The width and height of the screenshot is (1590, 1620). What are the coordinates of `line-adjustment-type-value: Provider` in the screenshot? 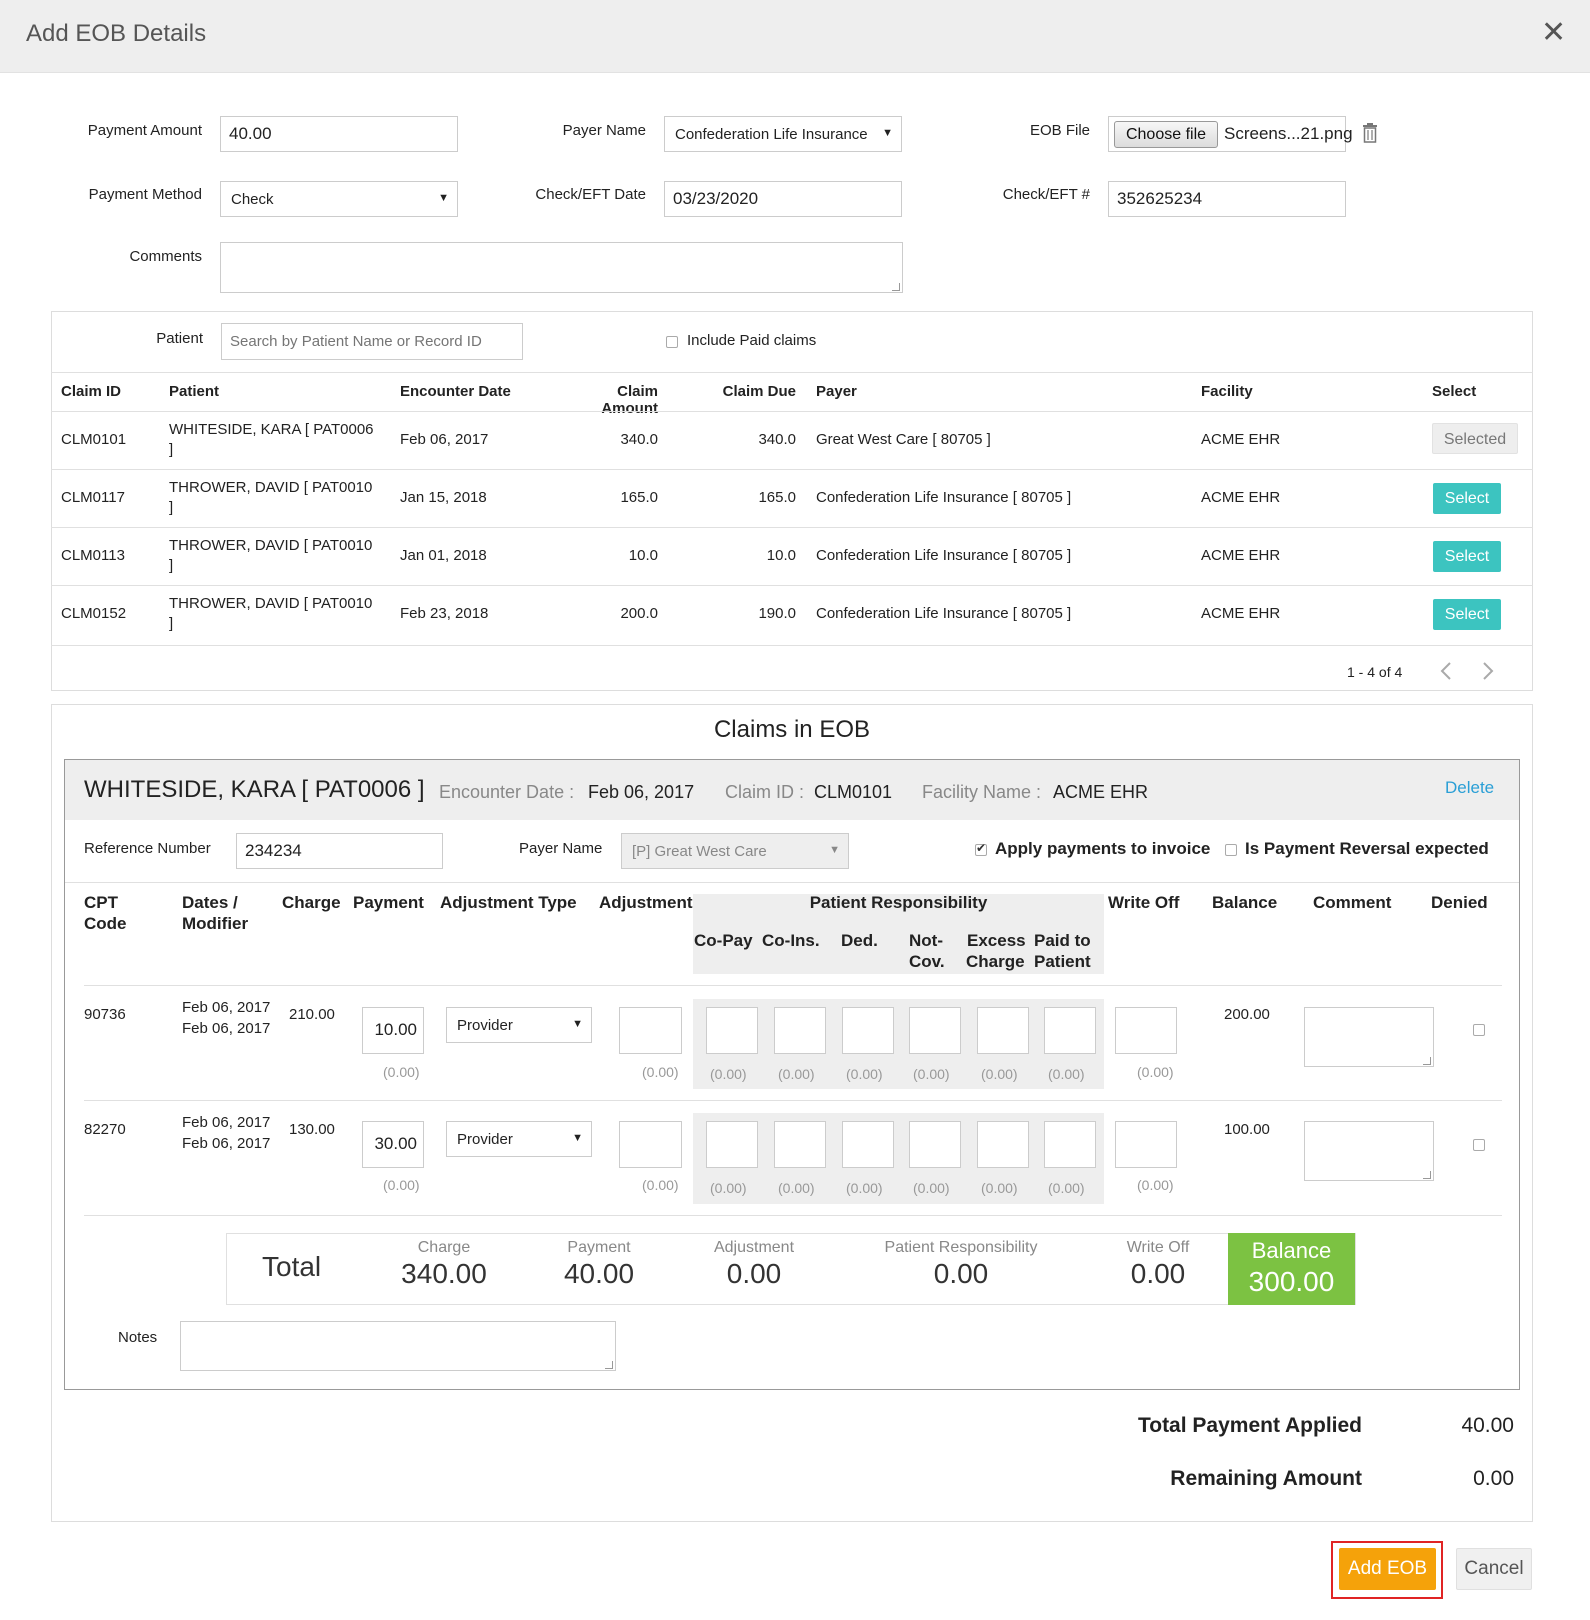 It's located at (485, 1139).